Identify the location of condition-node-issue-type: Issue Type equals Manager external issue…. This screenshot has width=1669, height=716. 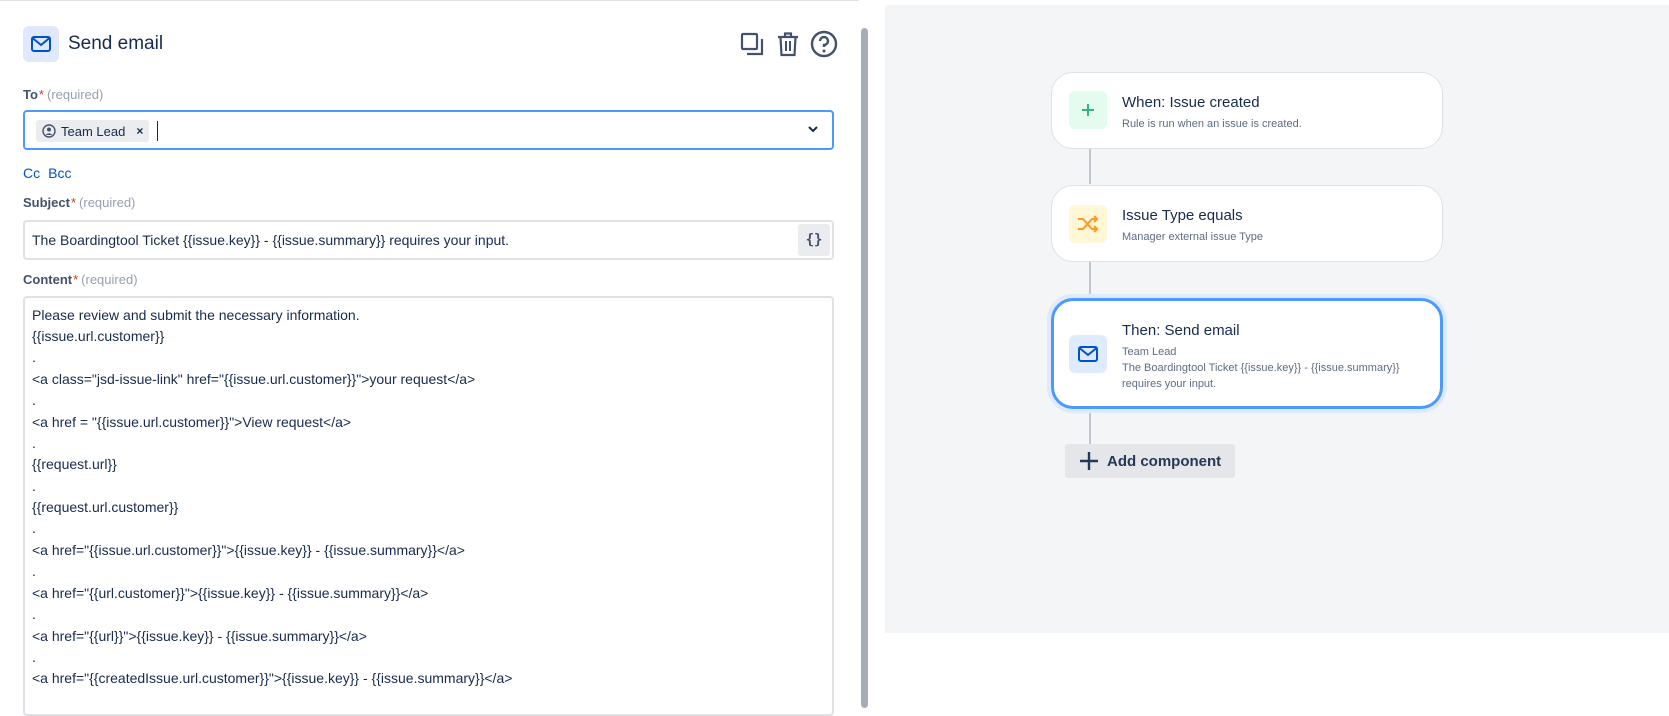
(1247, 223).